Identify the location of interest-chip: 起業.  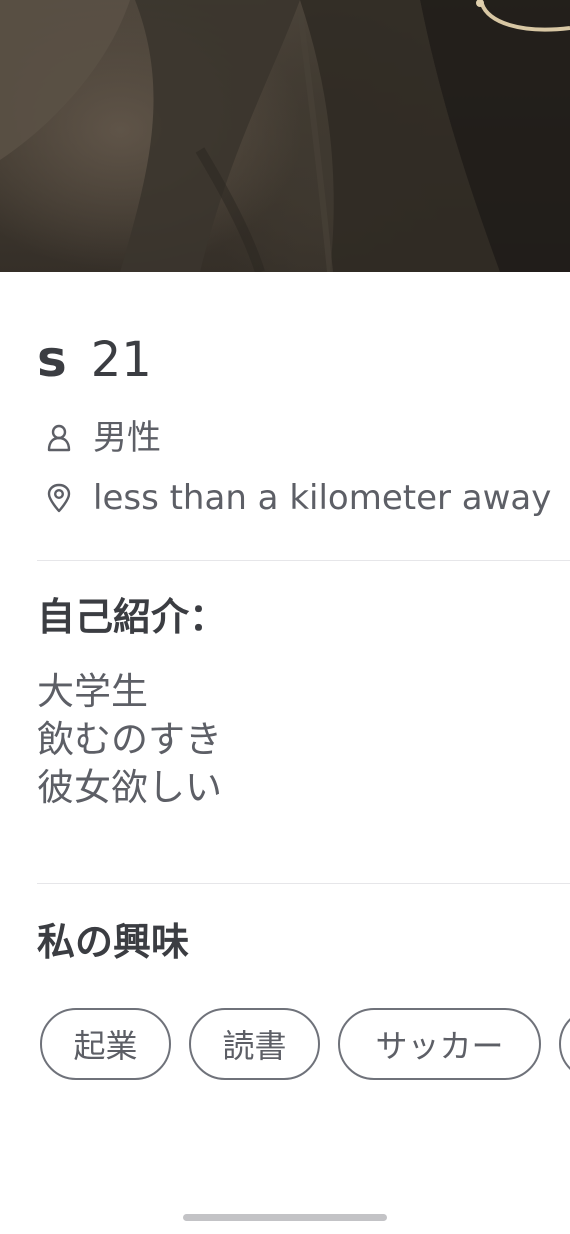
(105, 1044).